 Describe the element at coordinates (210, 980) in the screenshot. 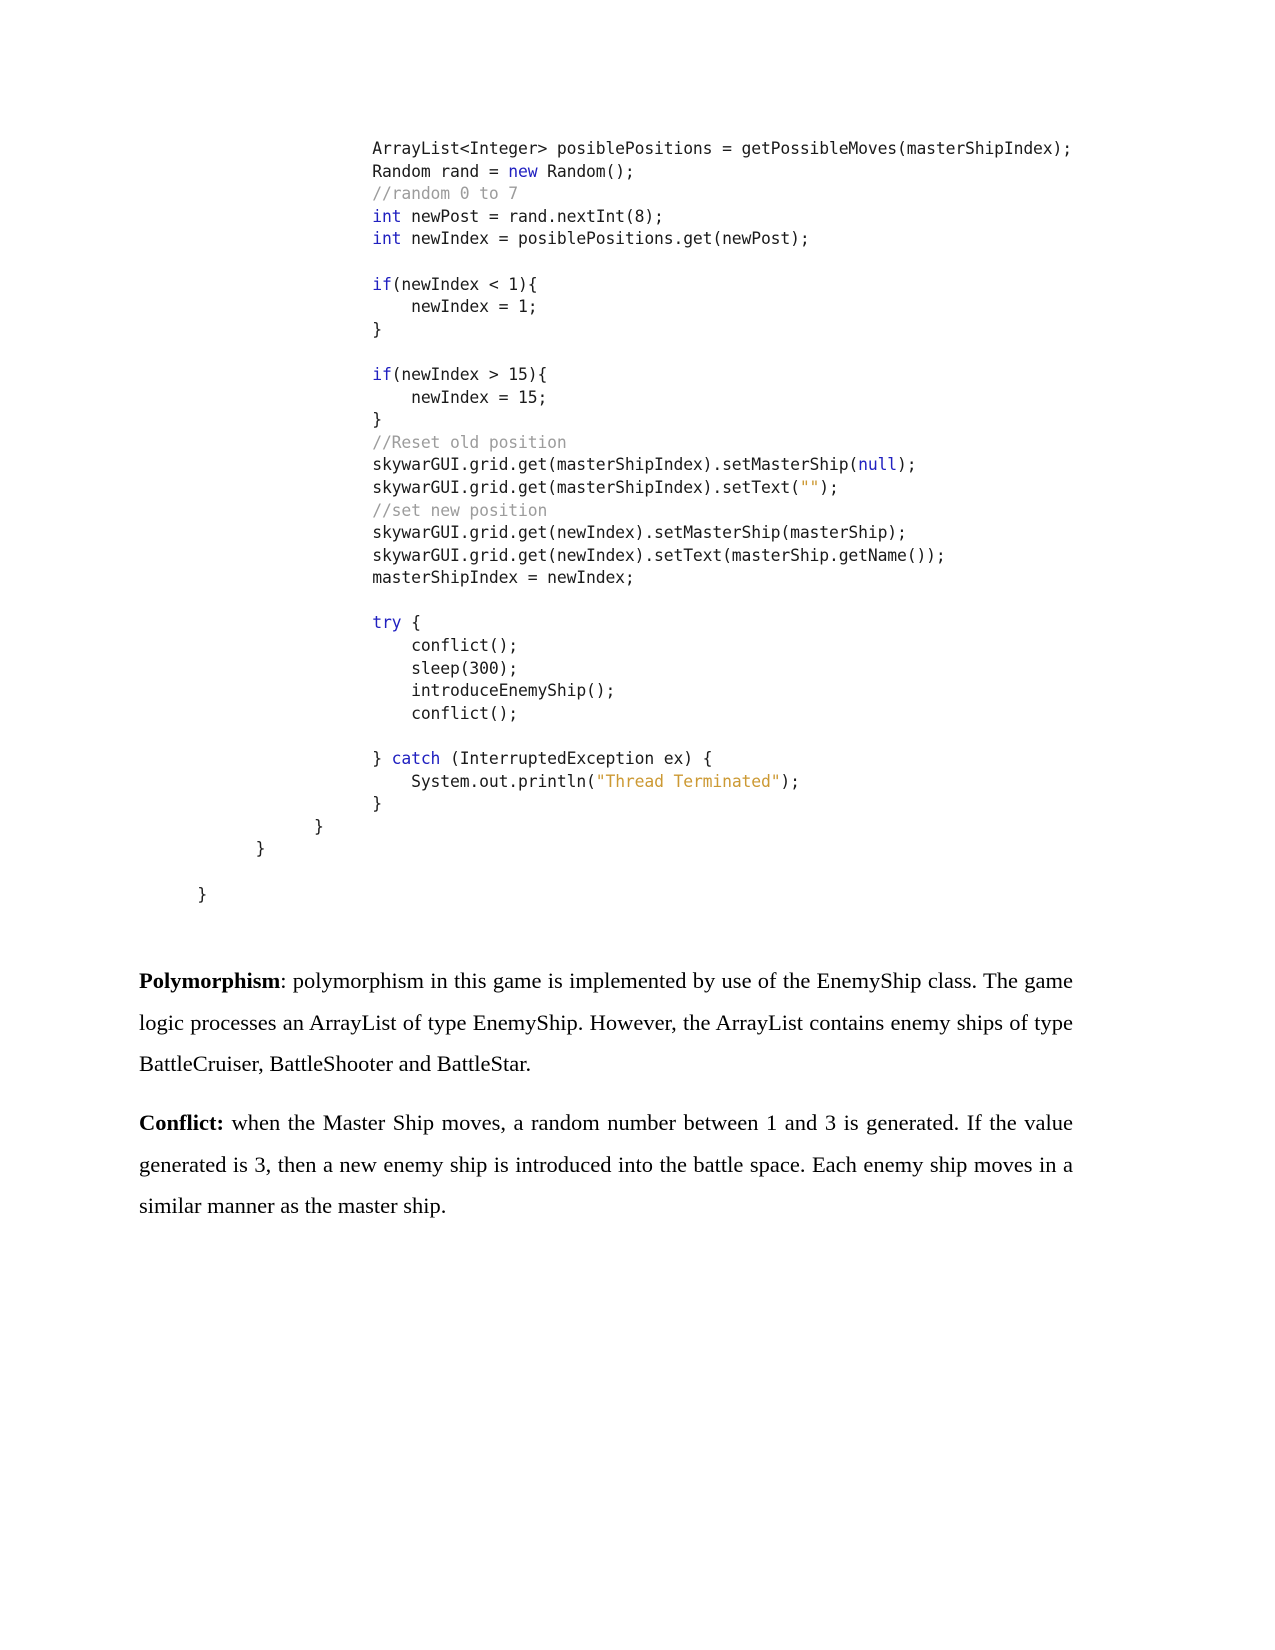

I see `paragraph-lead-polymorphism: Polymorphism` at that location.